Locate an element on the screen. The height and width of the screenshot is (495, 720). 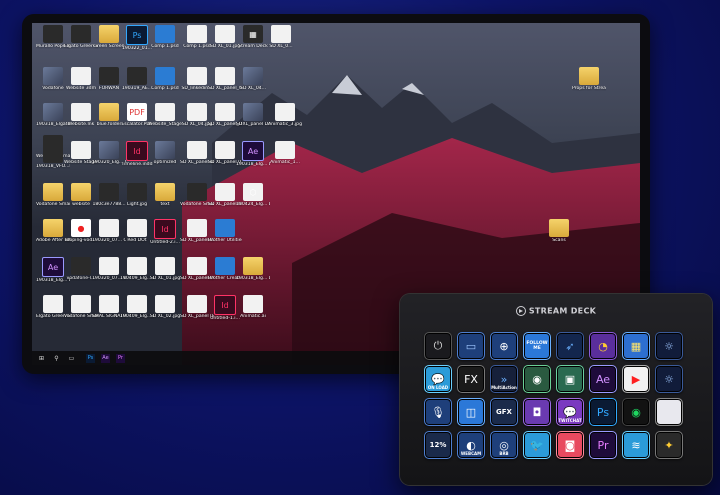
deck-key-power: ⏻ is located at coordinates (438, 346).